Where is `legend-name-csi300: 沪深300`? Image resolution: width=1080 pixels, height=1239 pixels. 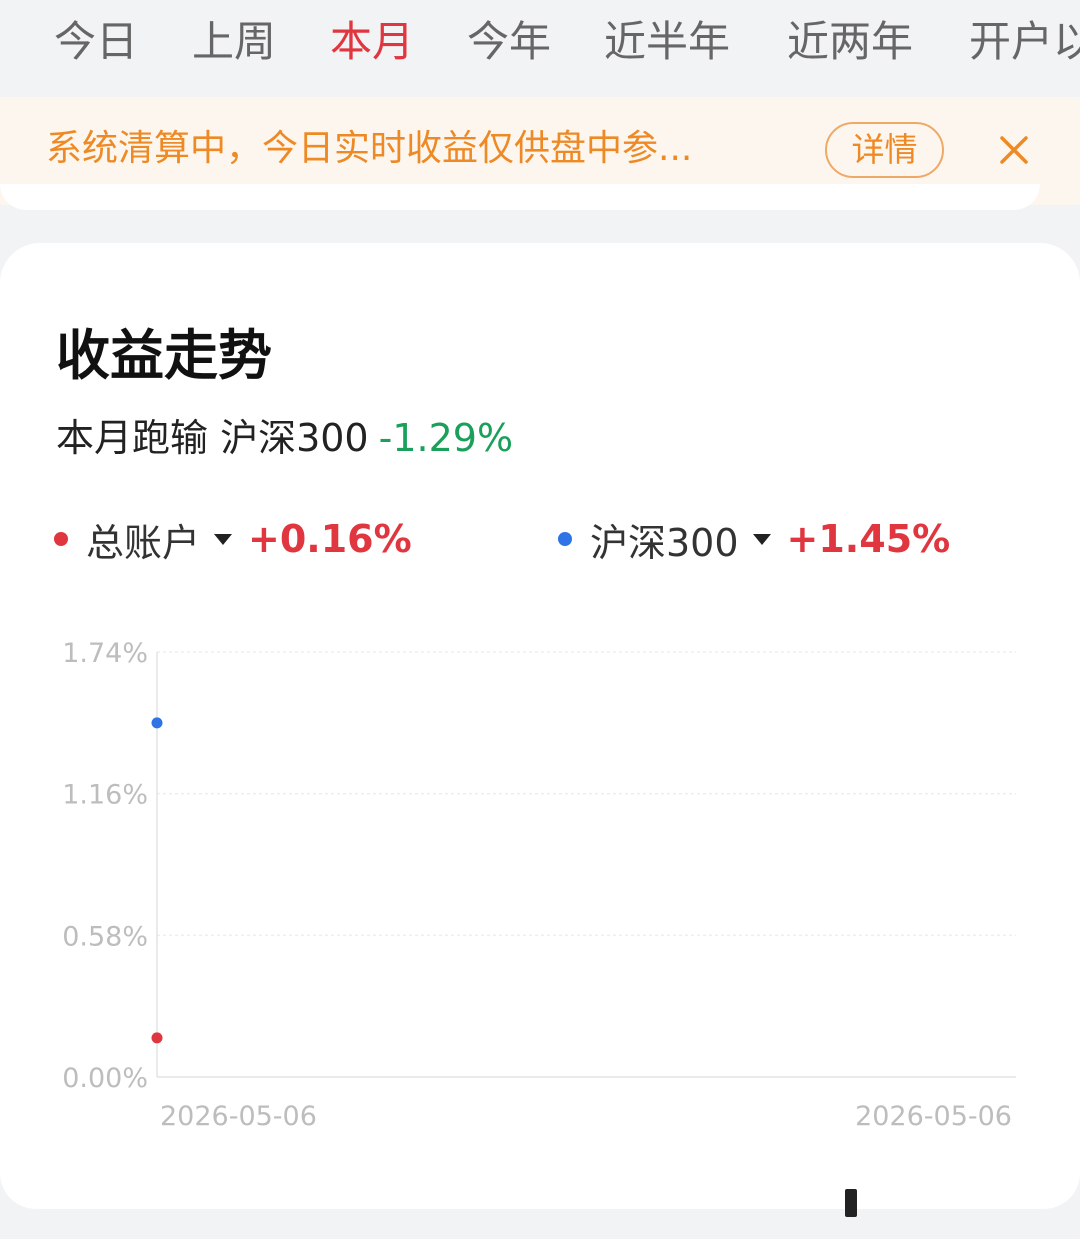
legend-name-csi300: 沪深300 is located at coordinates (664, 542).